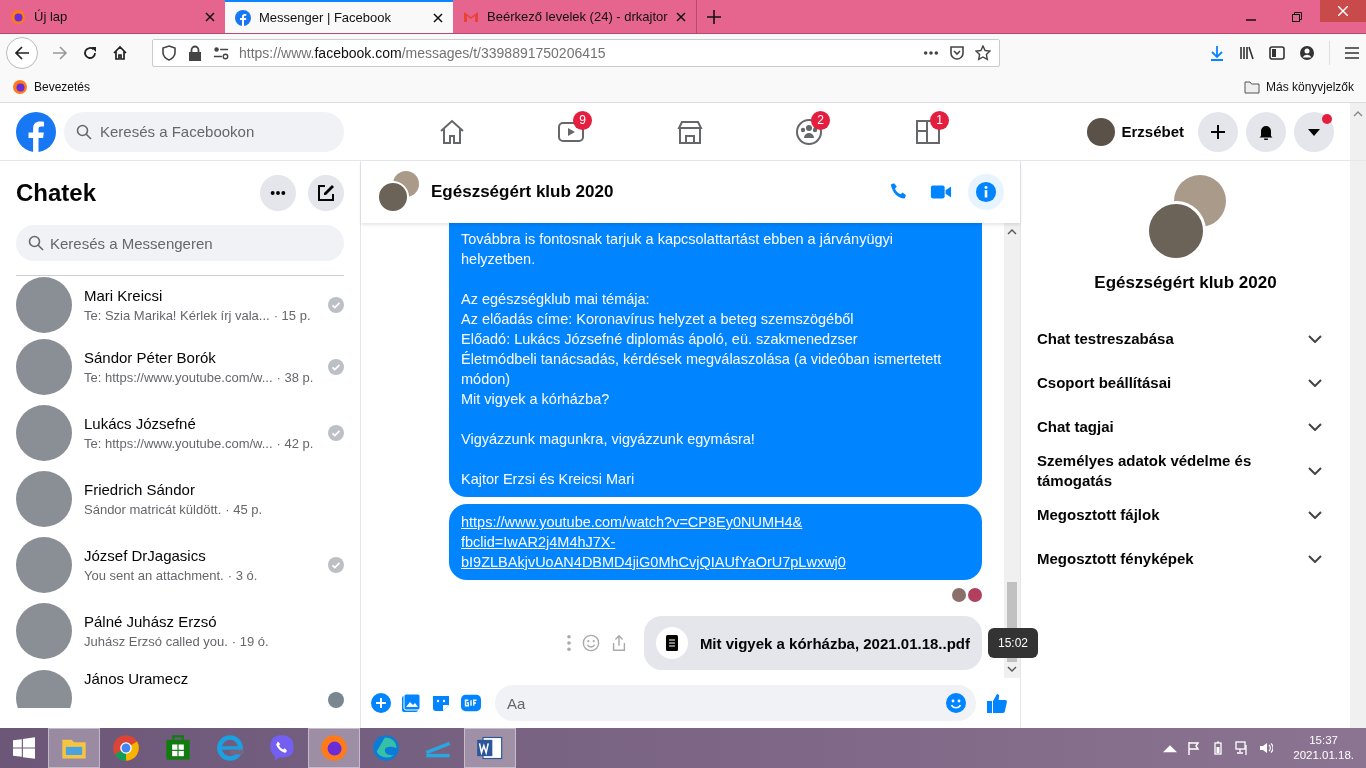 The image size is (1366, 768). What do you see at coordinates (1185, 283) in the screenshot?
I see `group-name: Egészségért klub 2020` at bounding box center [1185, 283].